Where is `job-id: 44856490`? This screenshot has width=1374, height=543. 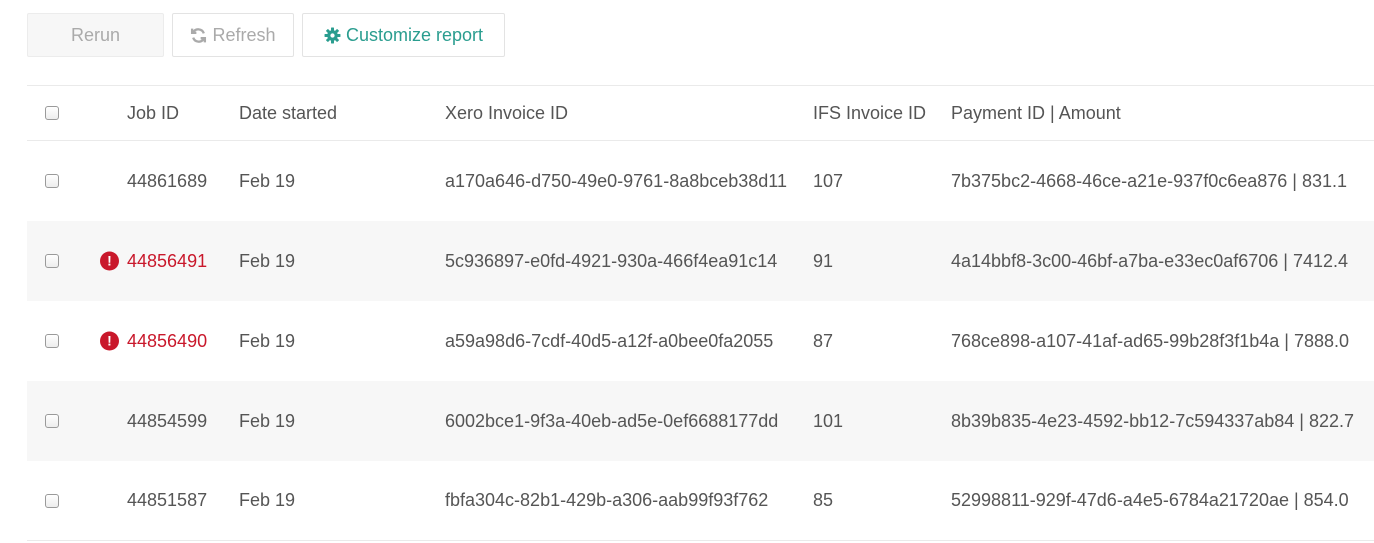
job-id: 44856490 is located at coordinates (167, 341).